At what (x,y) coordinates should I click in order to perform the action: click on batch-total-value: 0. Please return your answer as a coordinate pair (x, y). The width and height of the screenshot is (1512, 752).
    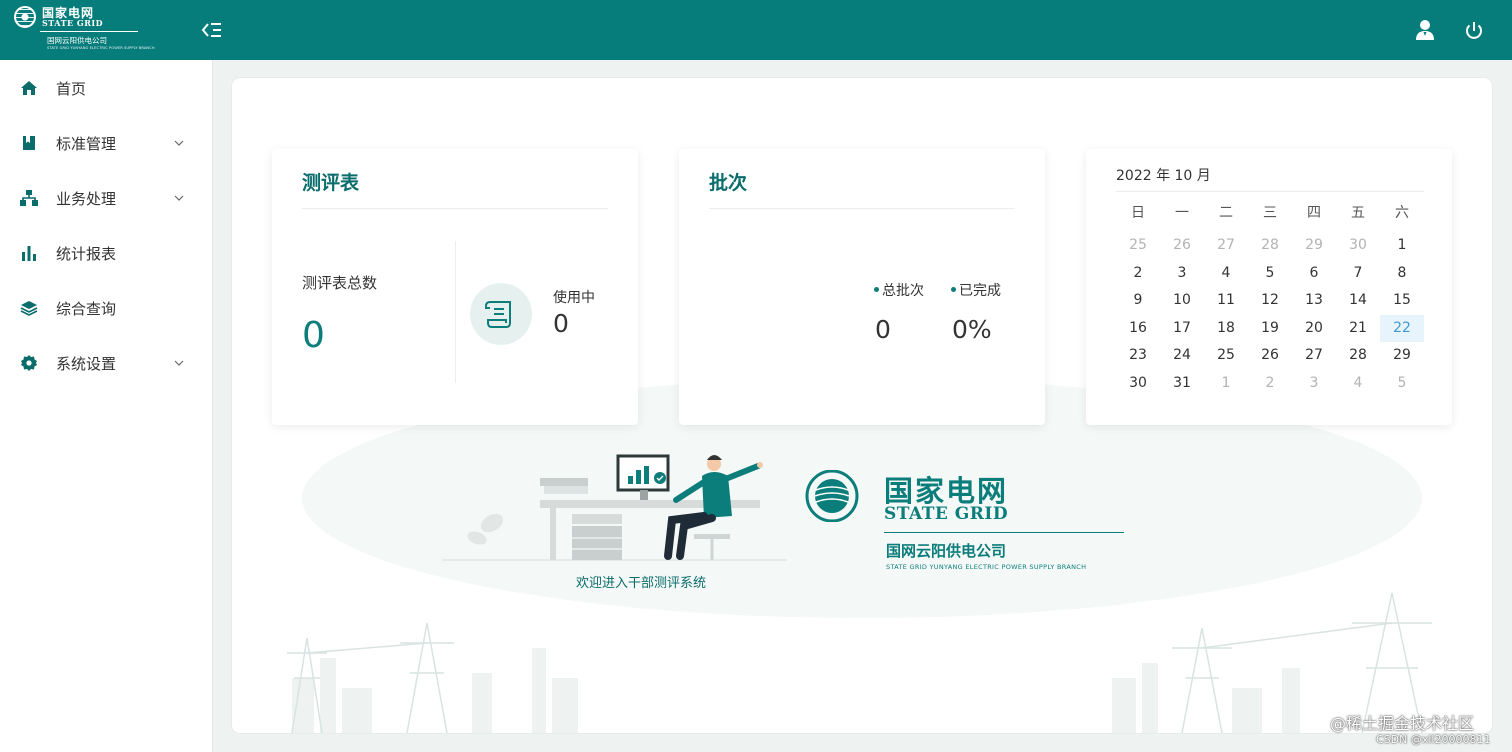
    Looking at the image, I should click on (883, 329).